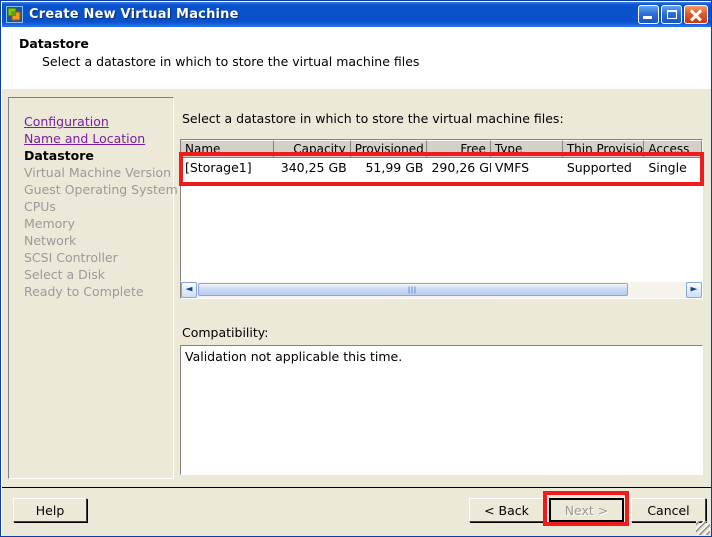 Image resolution: width=712 pixels, height=537 pixels. Describe the element at coordinates (696, 14) in the screenshot. I see `close-button` at that location.